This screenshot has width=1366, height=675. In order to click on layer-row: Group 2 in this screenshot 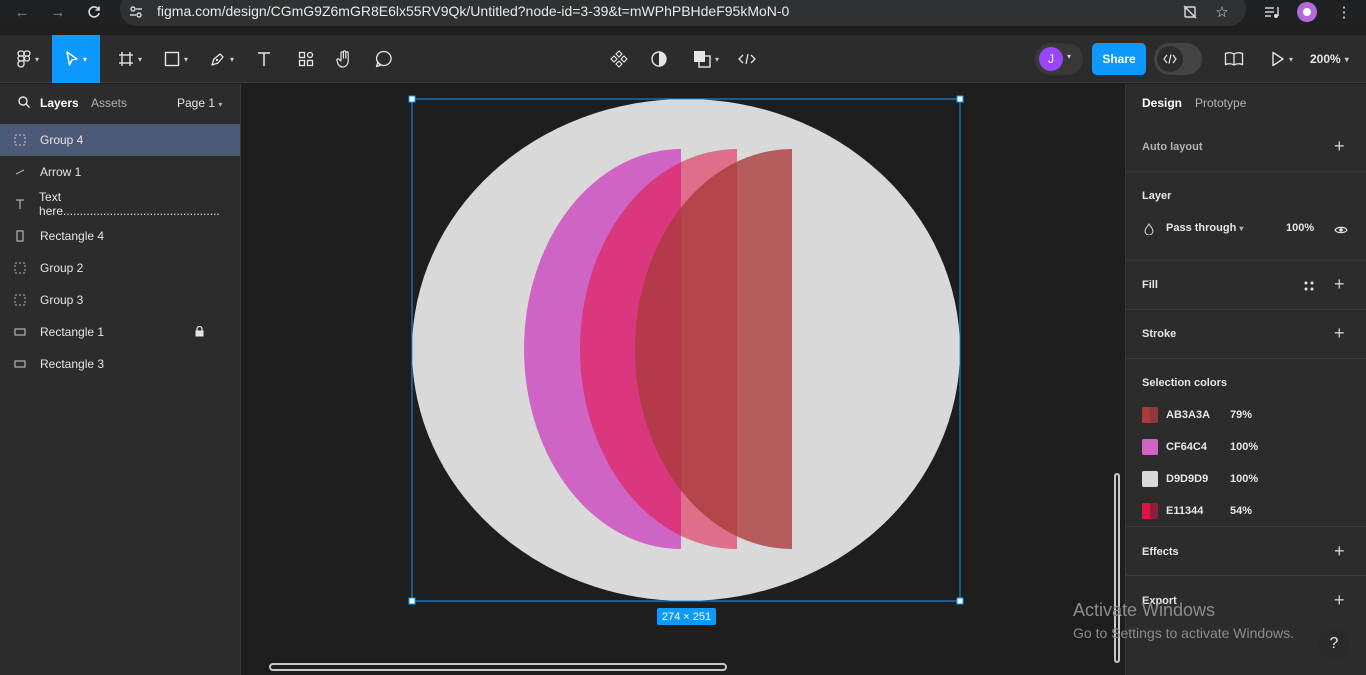, I will do `click(120, 268)`.